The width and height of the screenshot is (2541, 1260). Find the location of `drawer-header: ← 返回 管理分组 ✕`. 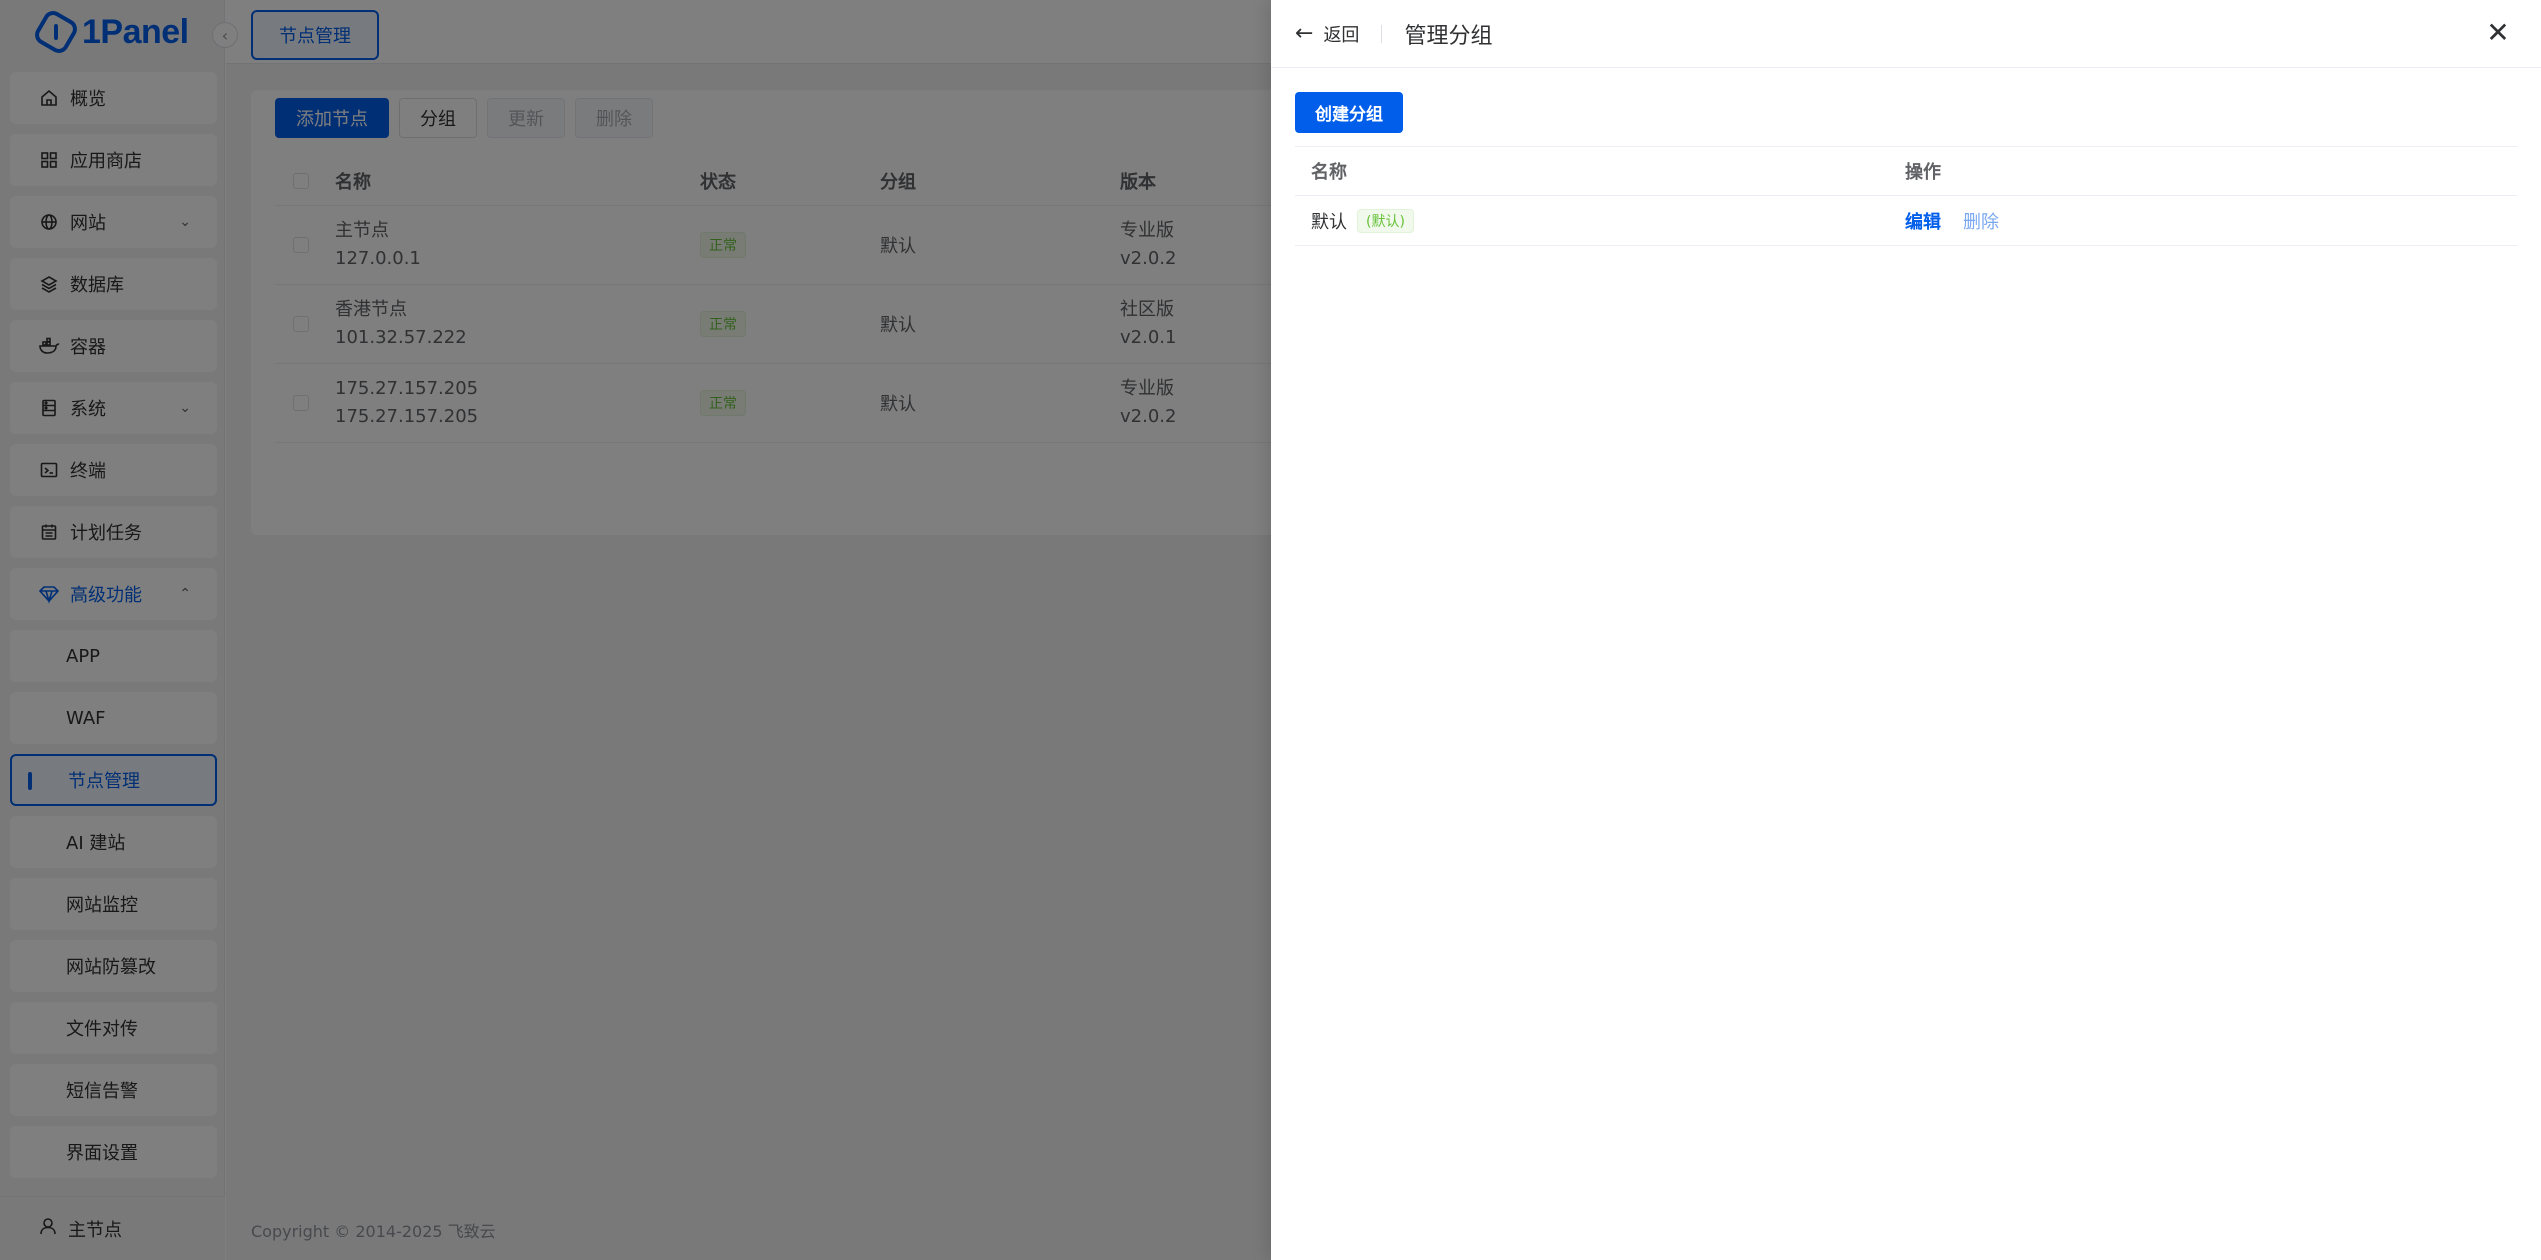

drawer-header: ← 返回 管理分组 ✕ is located at coordinates (1906, 34).